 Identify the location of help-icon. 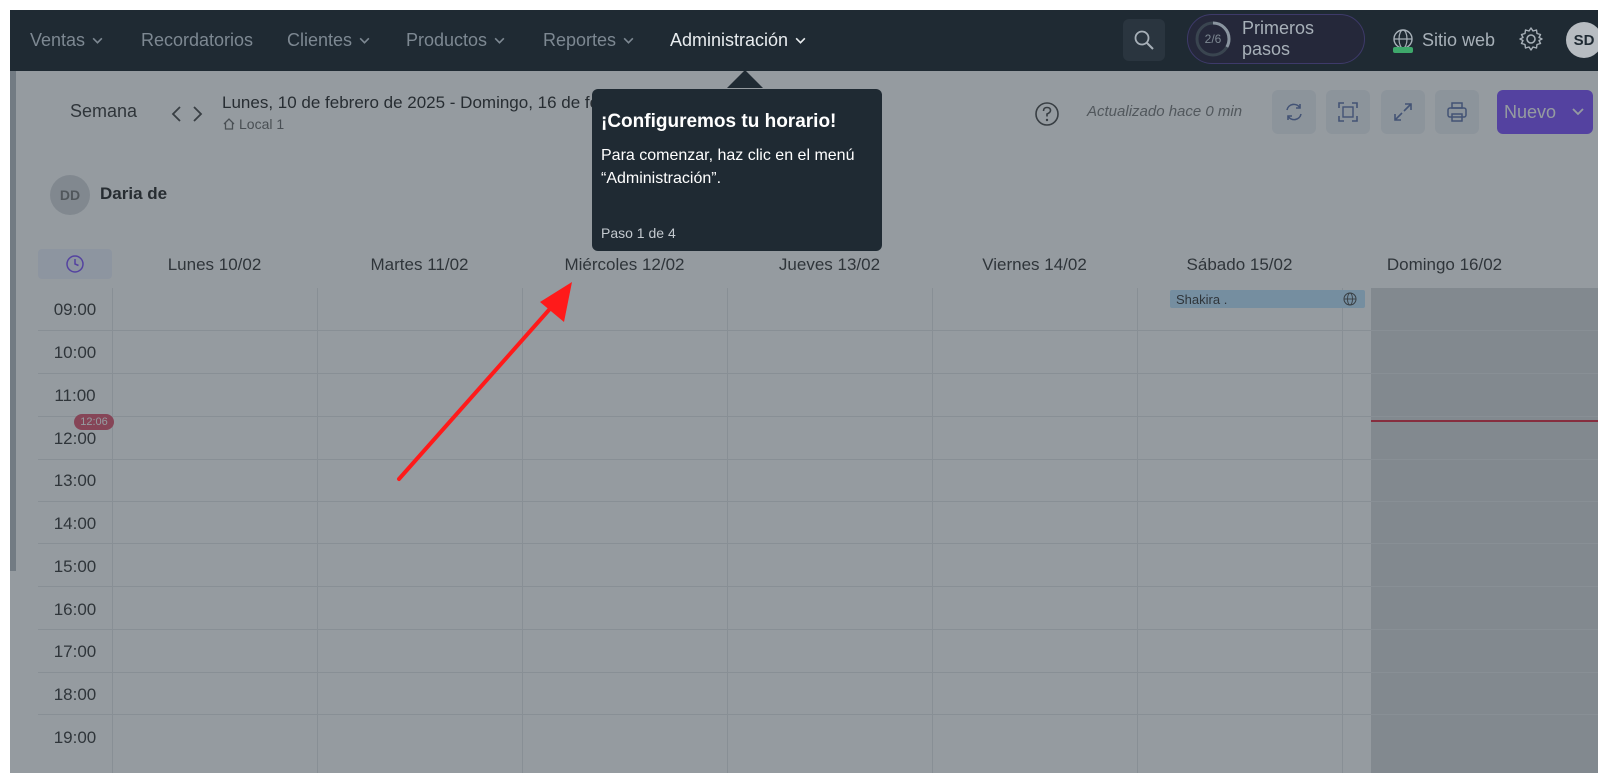
(1047, 114).